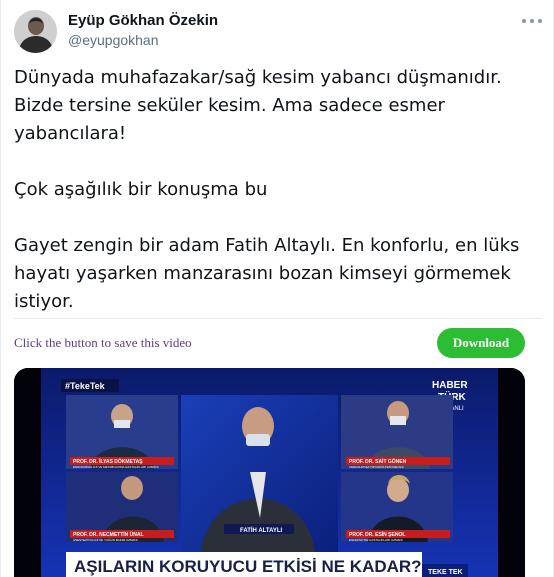 This screenshot has height=577, width=554. What do you see at coordinates (445, 572) in the screenshot?
I see `program-tag: TEKE TEK` at bounding box center [445, 572].